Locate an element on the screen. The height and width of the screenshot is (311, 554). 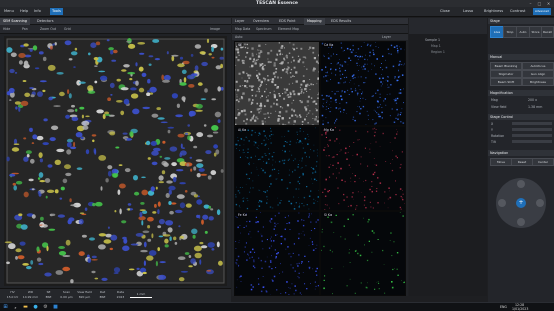
tree-item-map: Map 1 is located at coordinates (436, 46).